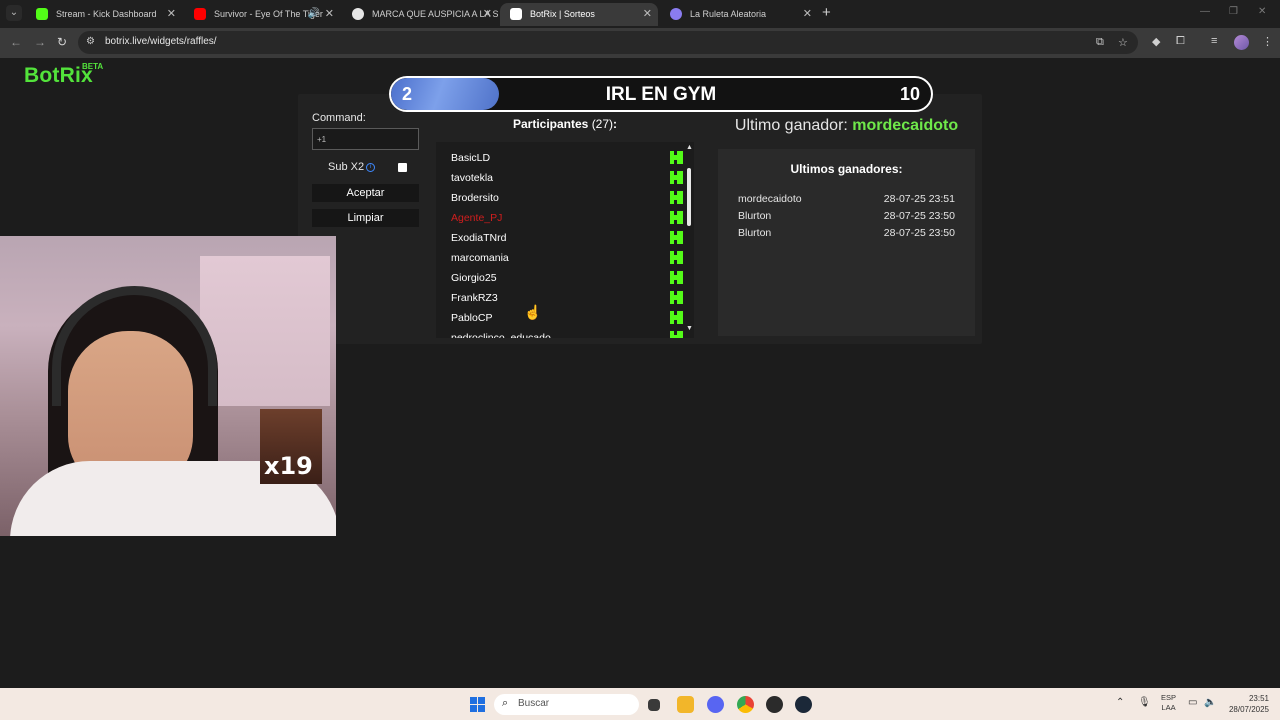 This screenshot has width=1280, height=720. Describe the element at coordinates (516, 14) in the screenshot. I see `botrix-favicon-icon` at that location.